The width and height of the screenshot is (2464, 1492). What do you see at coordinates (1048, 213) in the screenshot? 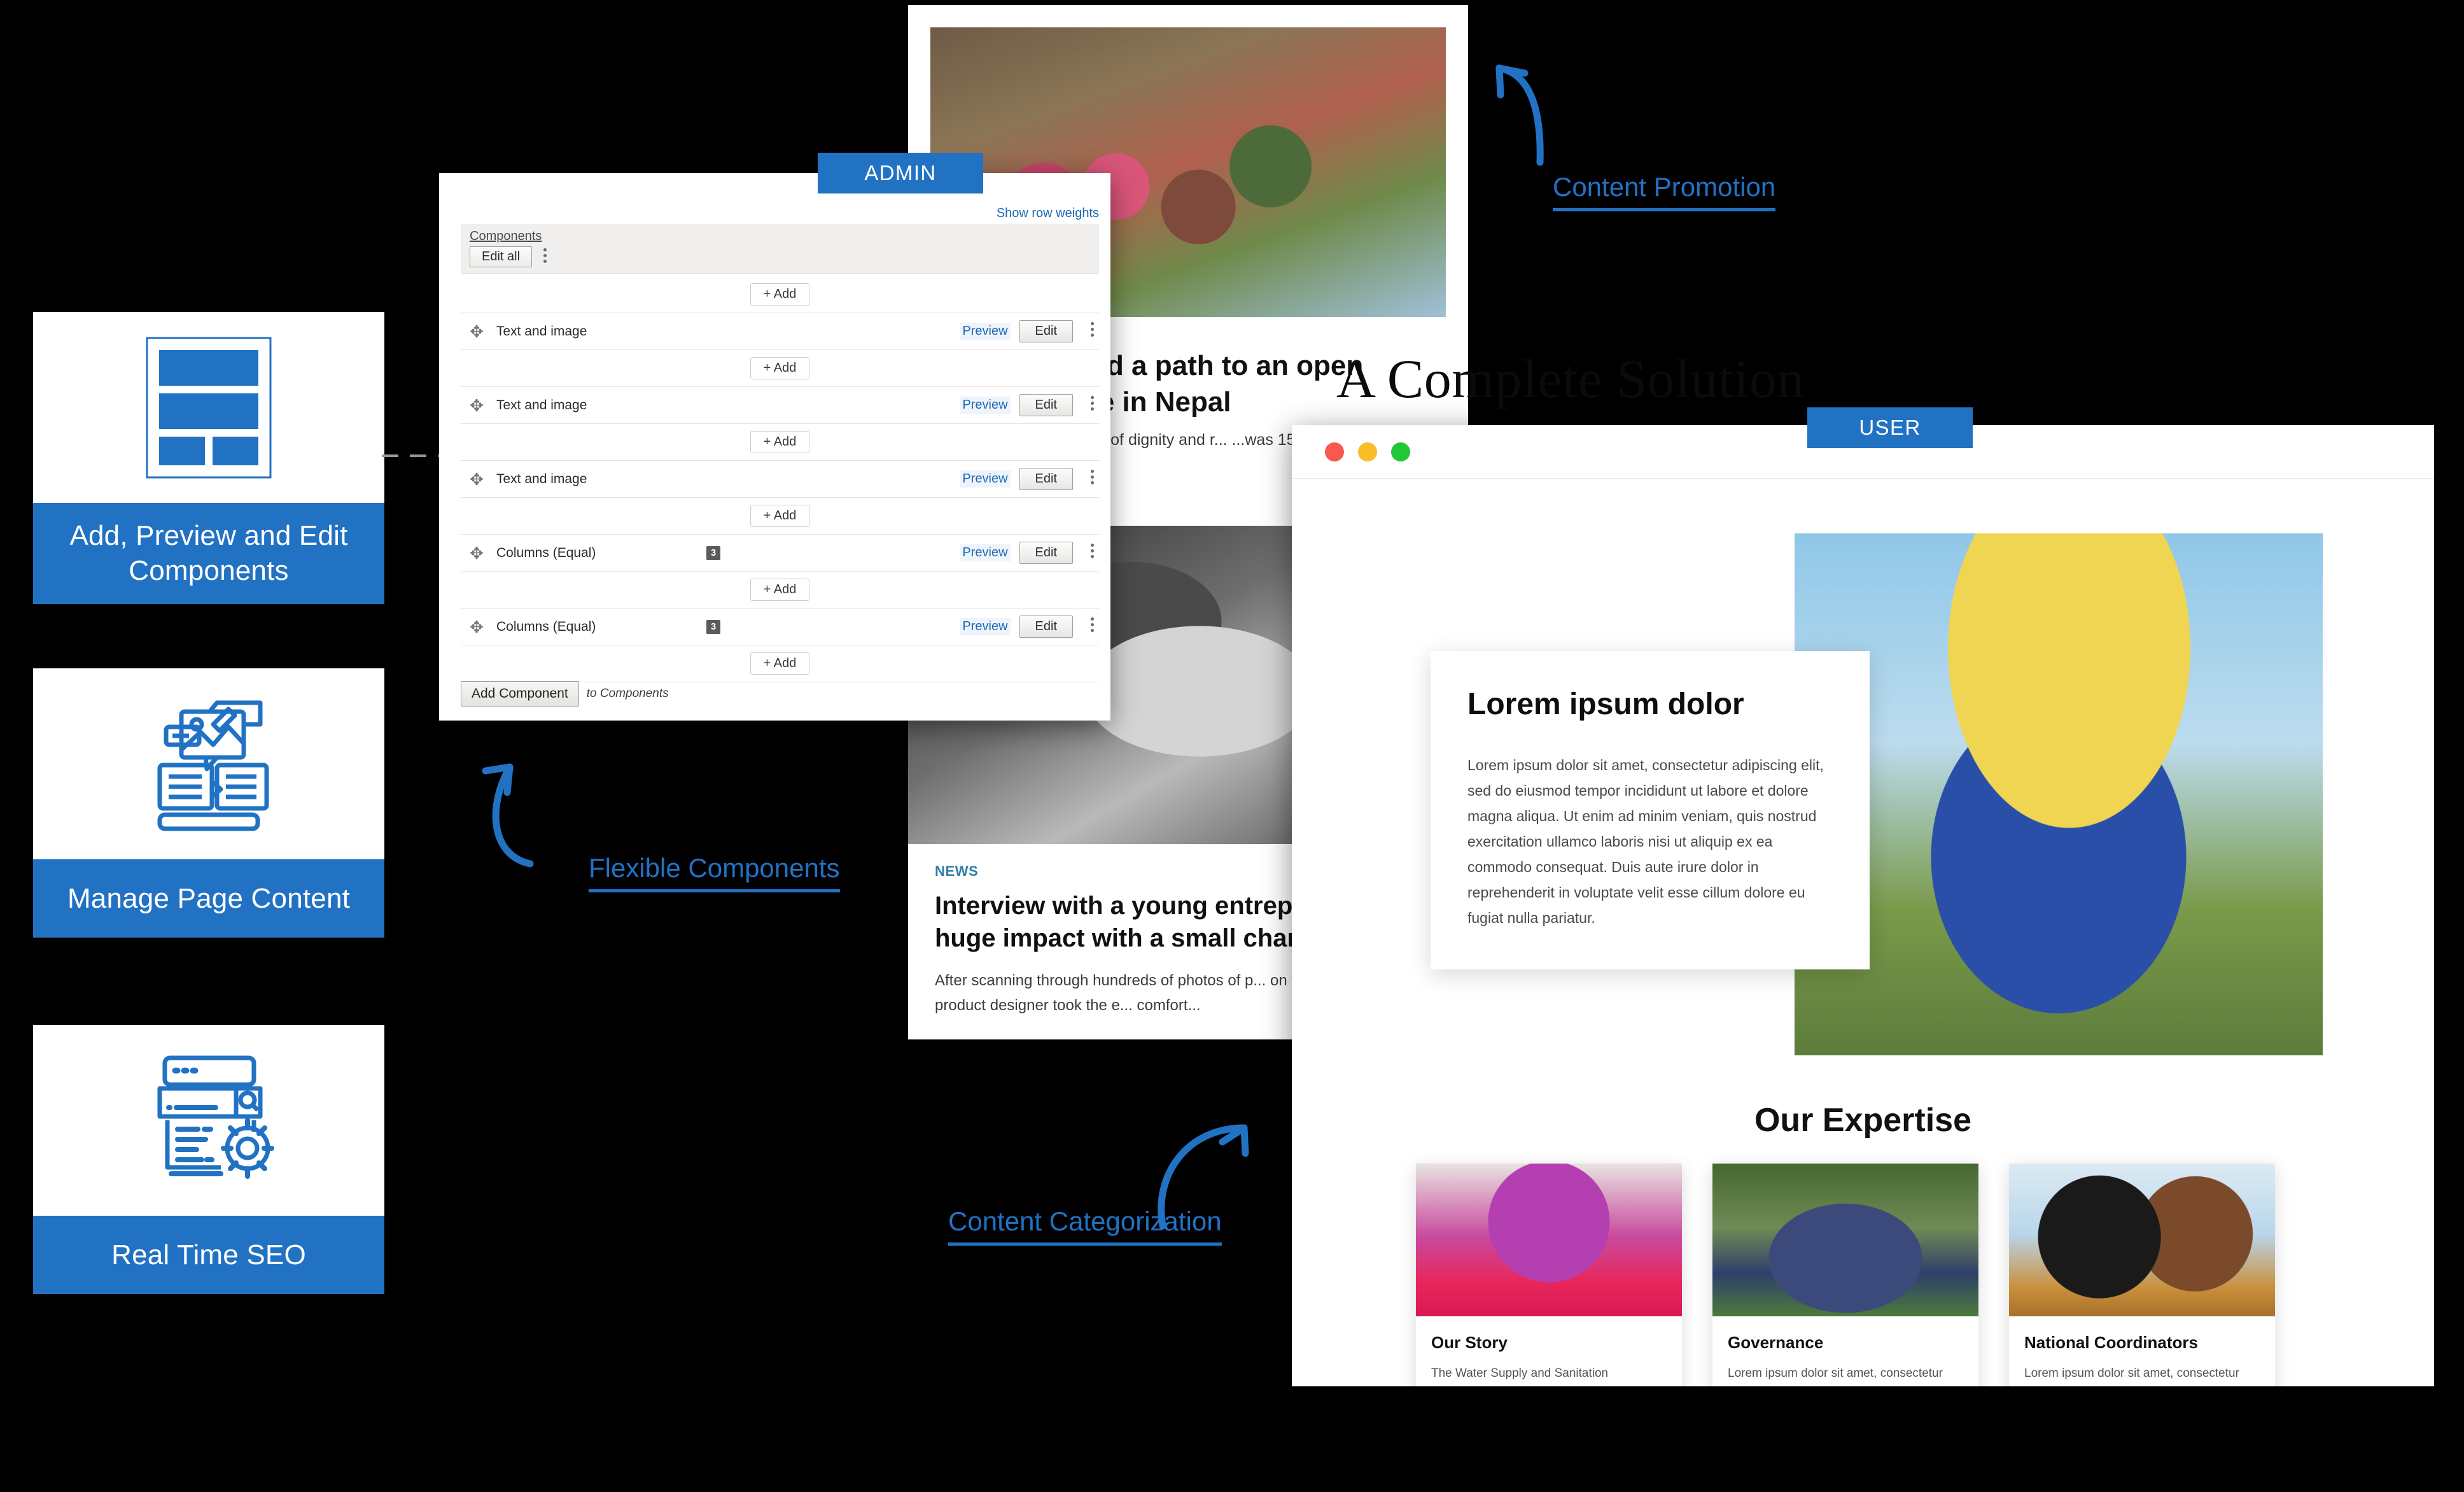
I see `show-row-weights-link: Show row weights` at bounding box center [1048, 213].